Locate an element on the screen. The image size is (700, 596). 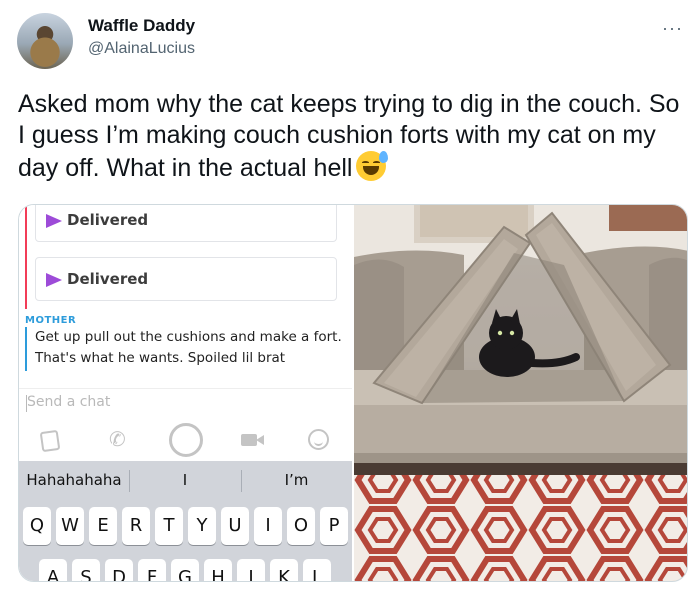
chat-toolbar: ✆ is located at coordinates (185, 441).